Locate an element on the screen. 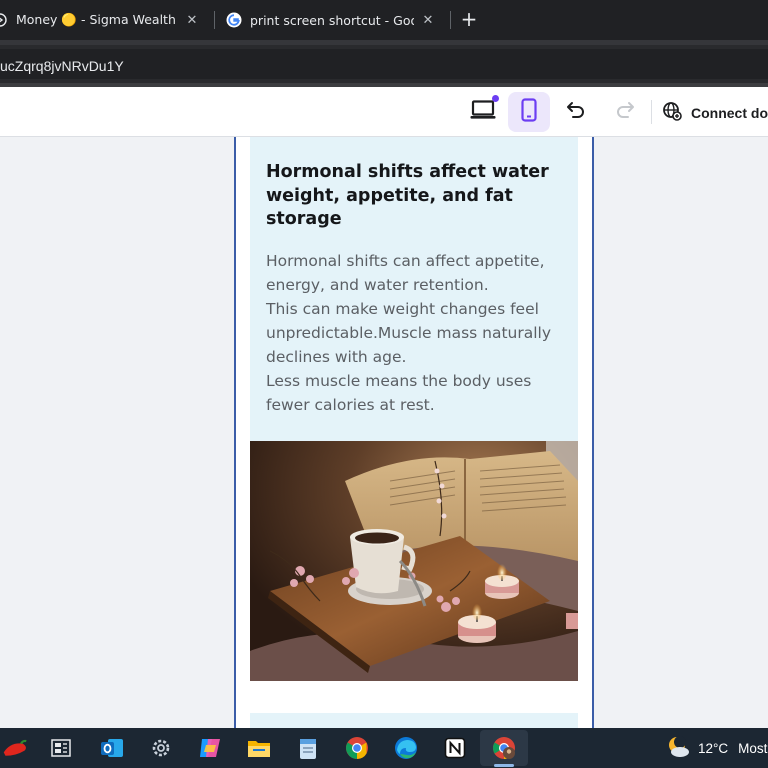  body-line: fewer calories at rest. is located at coordinates (350, 405).